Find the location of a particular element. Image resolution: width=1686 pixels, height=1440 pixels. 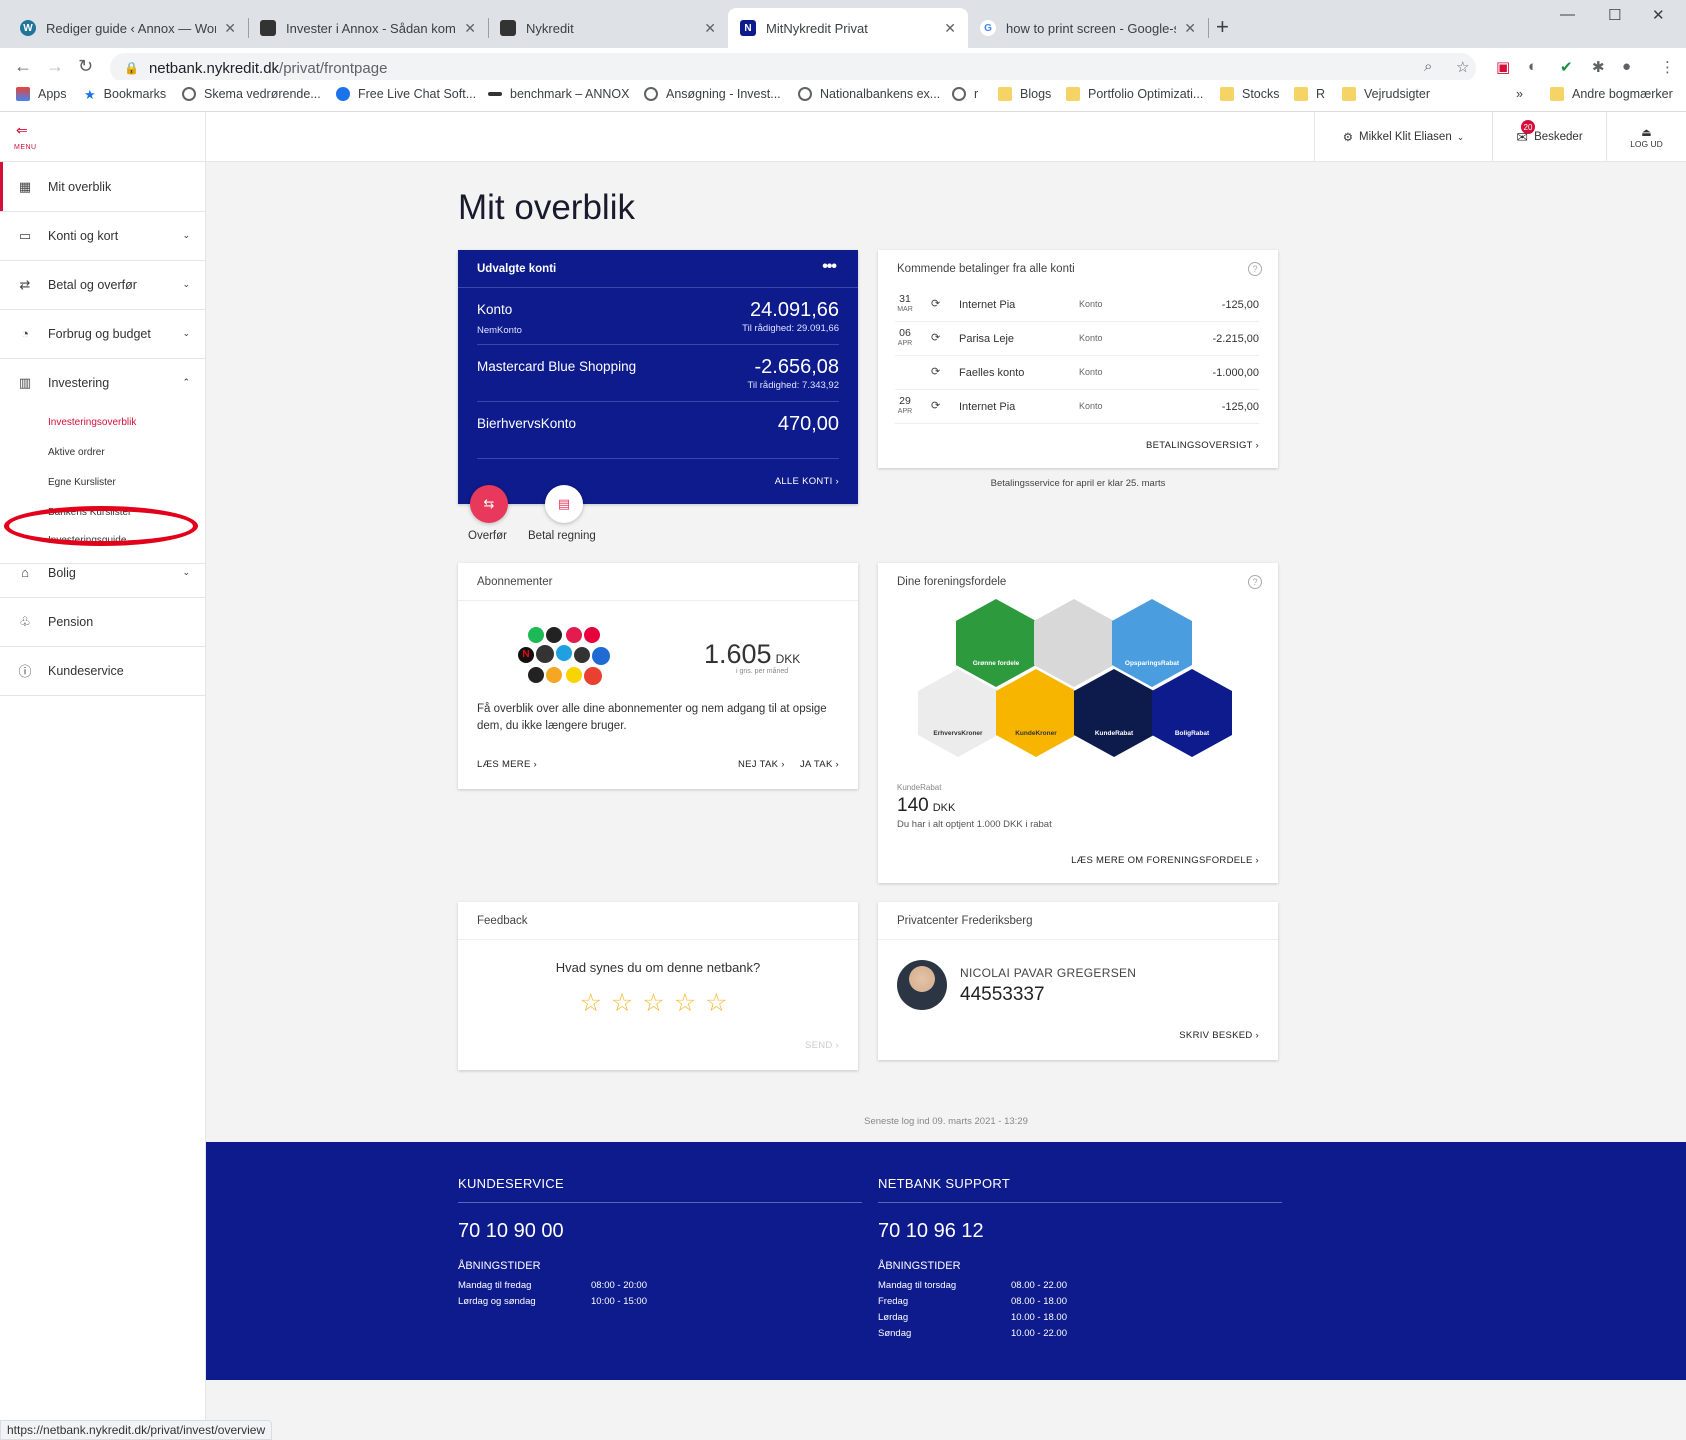

bookmark-item: ★ Bookmarks is located at coordinates (125, 94).